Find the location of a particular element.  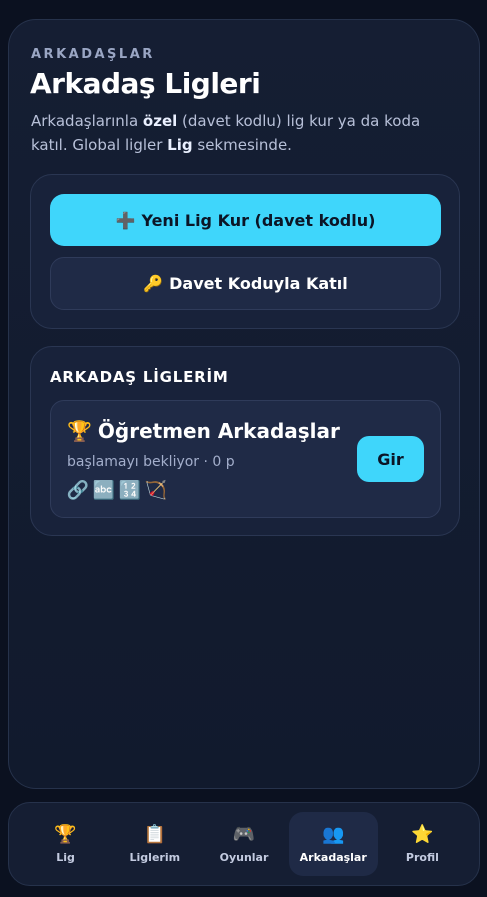

league-name-text: Öğretmen Arkadaşlar is located at coordinates (218, 431).